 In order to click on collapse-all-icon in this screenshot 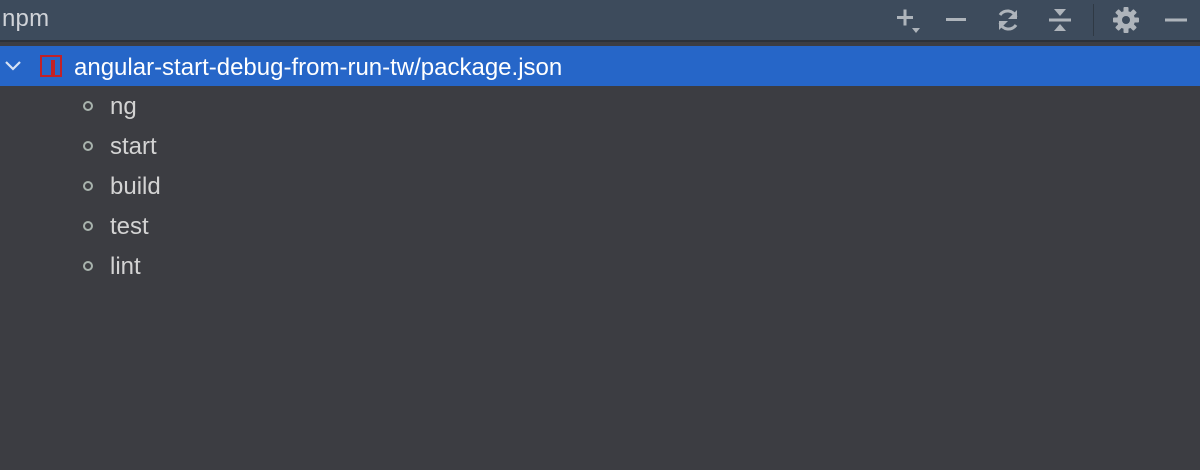, I will do `click(1060, 20)`.